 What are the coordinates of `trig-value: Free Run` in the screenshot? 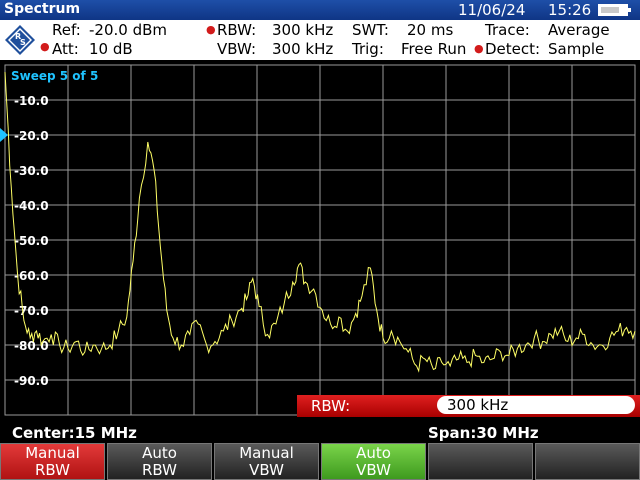 It's located at (434, 49).